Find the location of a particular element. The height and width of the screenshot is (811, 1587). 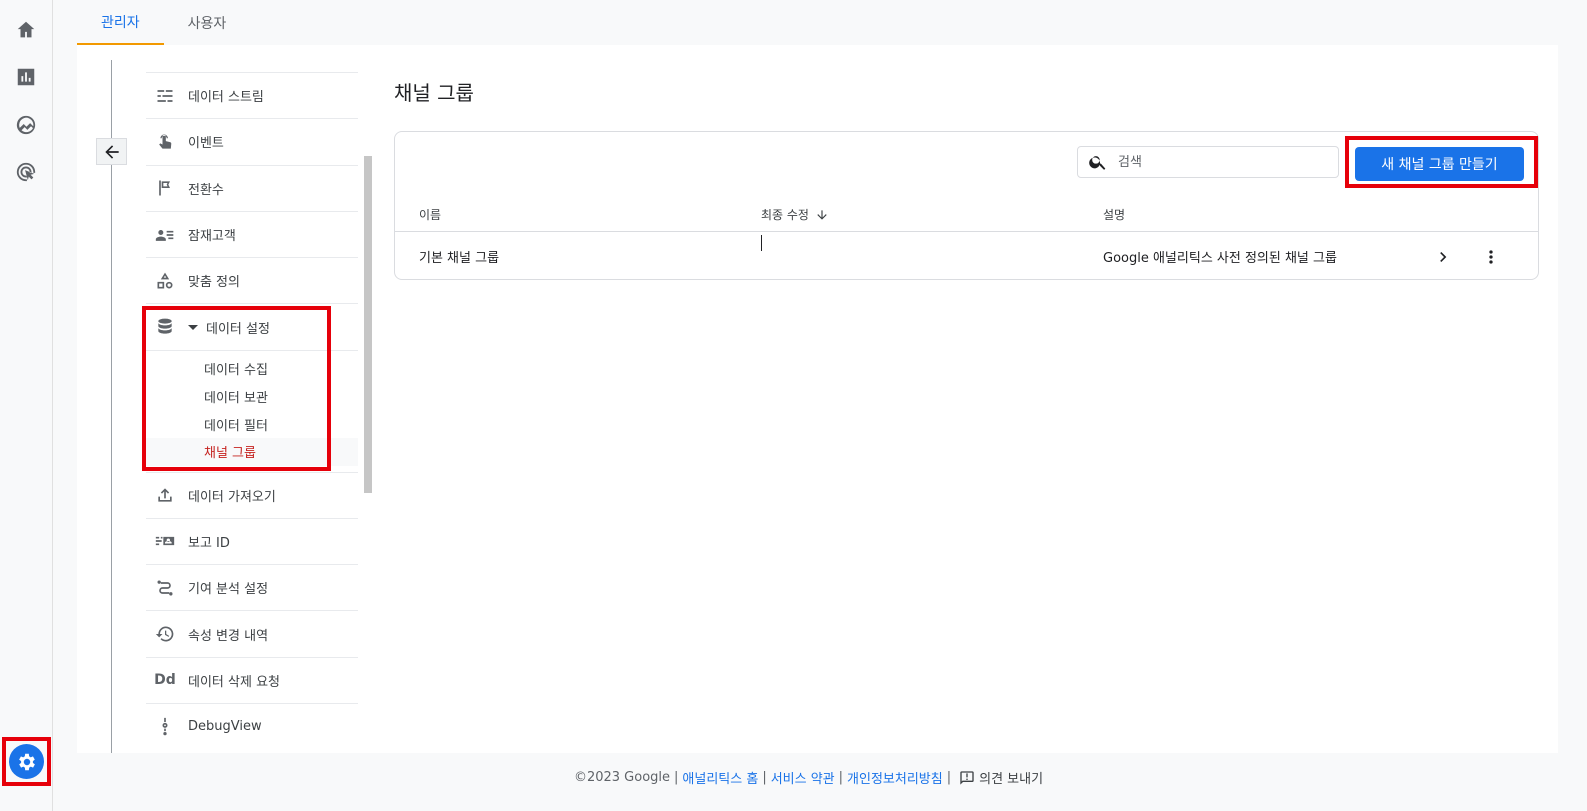

link-analytics-home: 애널리틱스 홈 is located at coordinates (720, 777).